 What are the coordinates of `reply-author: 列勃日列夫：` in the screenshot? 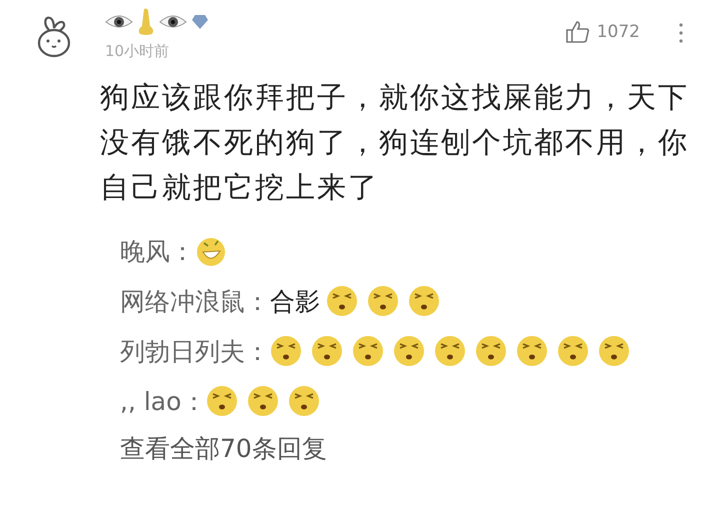 It's located at (195, 351).